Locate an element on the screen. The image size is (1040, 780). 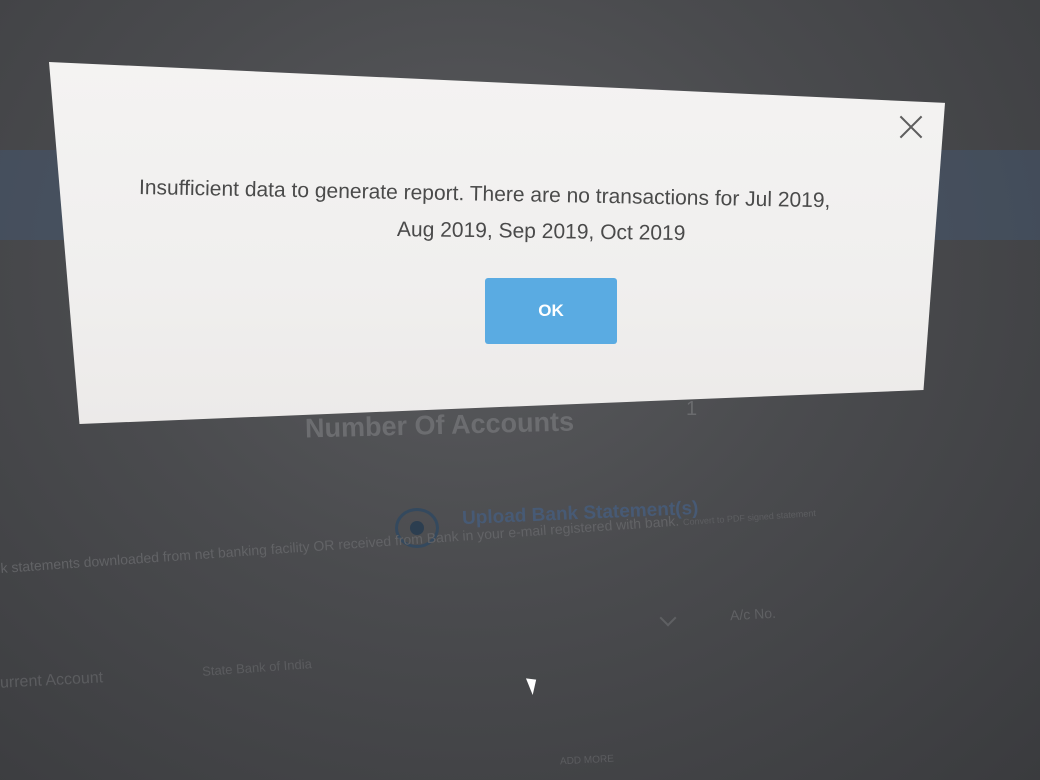
add-more-link: ADD MORE is located at coordinates (587, 761).